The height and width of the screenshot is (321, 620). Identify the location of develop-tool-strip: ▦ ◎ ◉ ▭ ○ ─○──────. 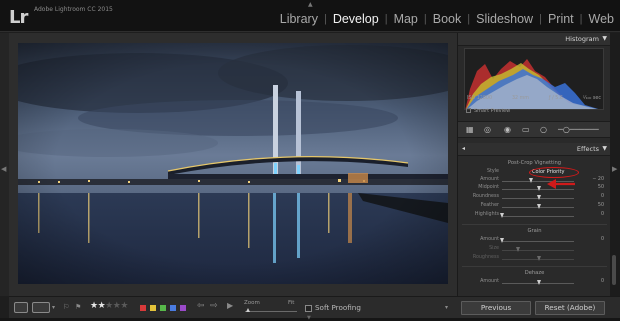
(534, 129).